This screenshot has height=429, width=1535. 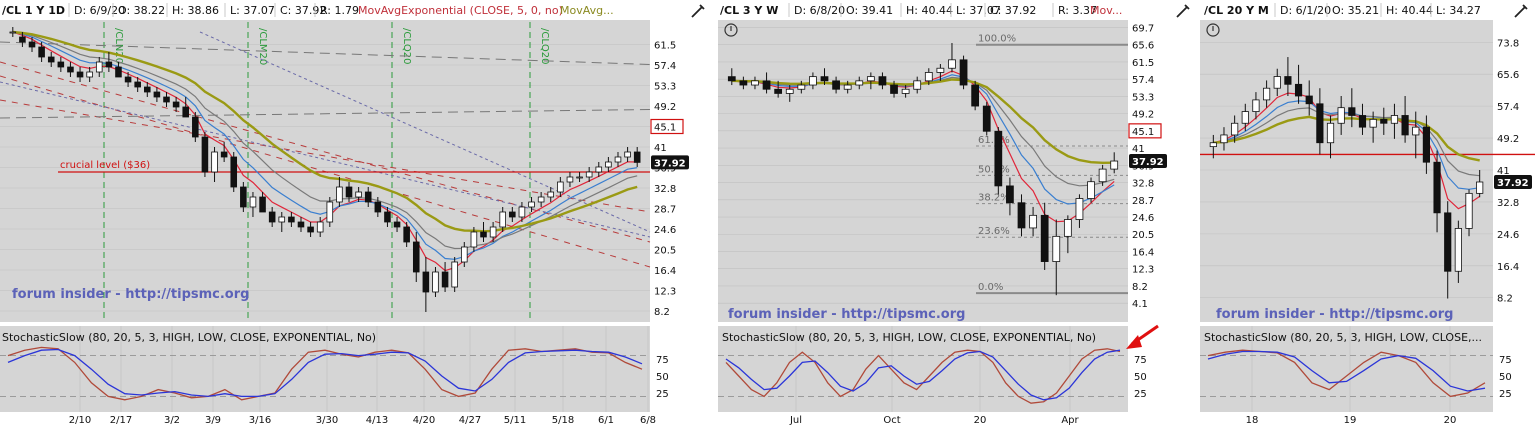 I want to click on price-tick-label: 4.1, so click(x=1140, y=304).